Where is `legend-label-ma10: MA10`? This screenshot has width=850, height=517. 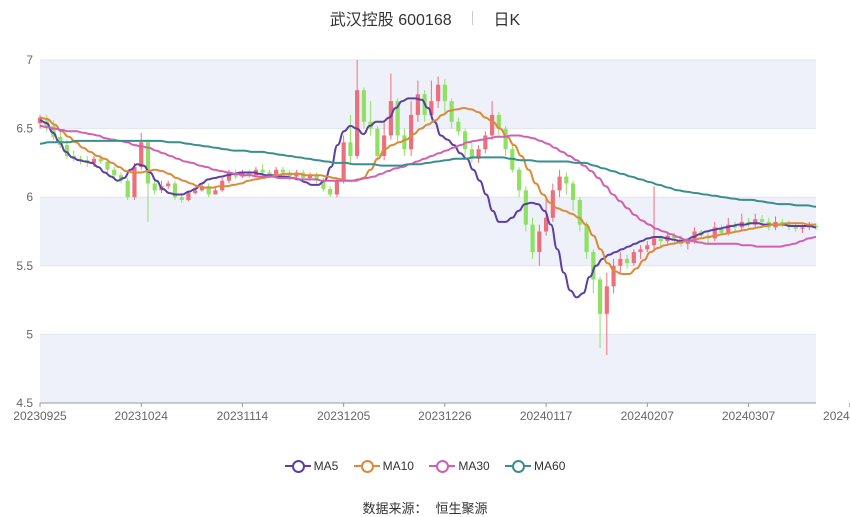 legend-label-ma10: MA10 is located at coordinates (398, 465).